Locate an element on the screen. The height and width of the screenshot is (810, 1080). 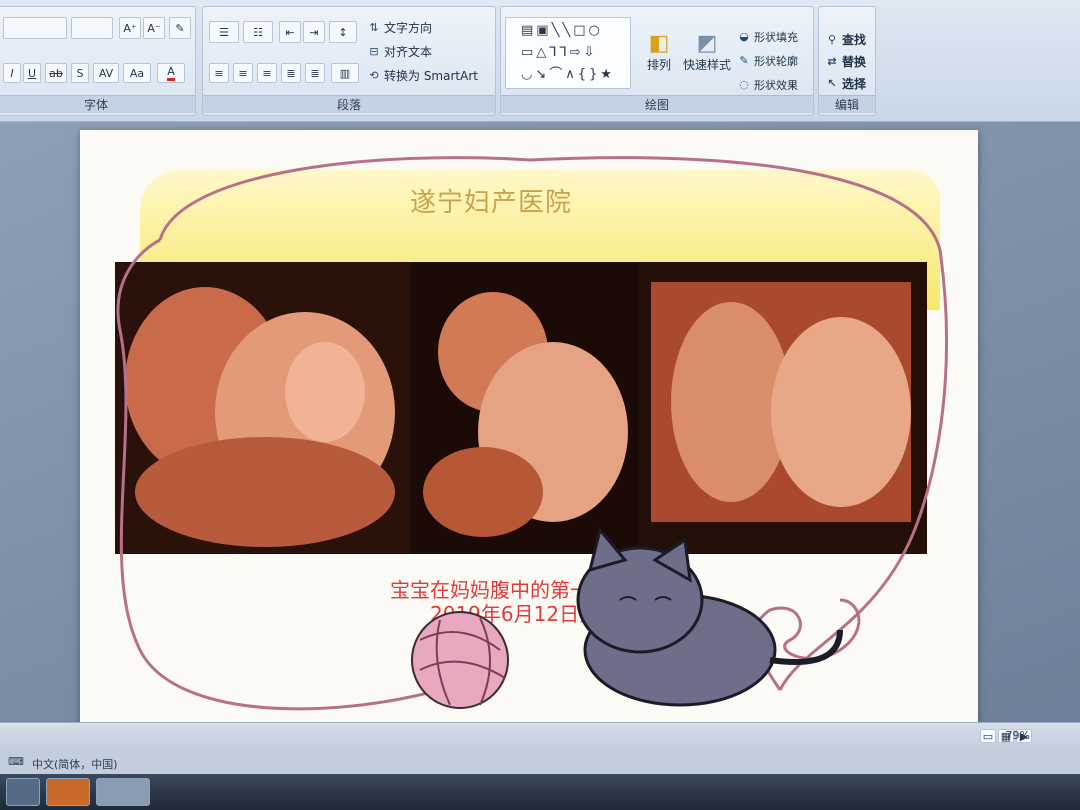
text-direction-label: 文字方向 is located at coordinates (408, 28).